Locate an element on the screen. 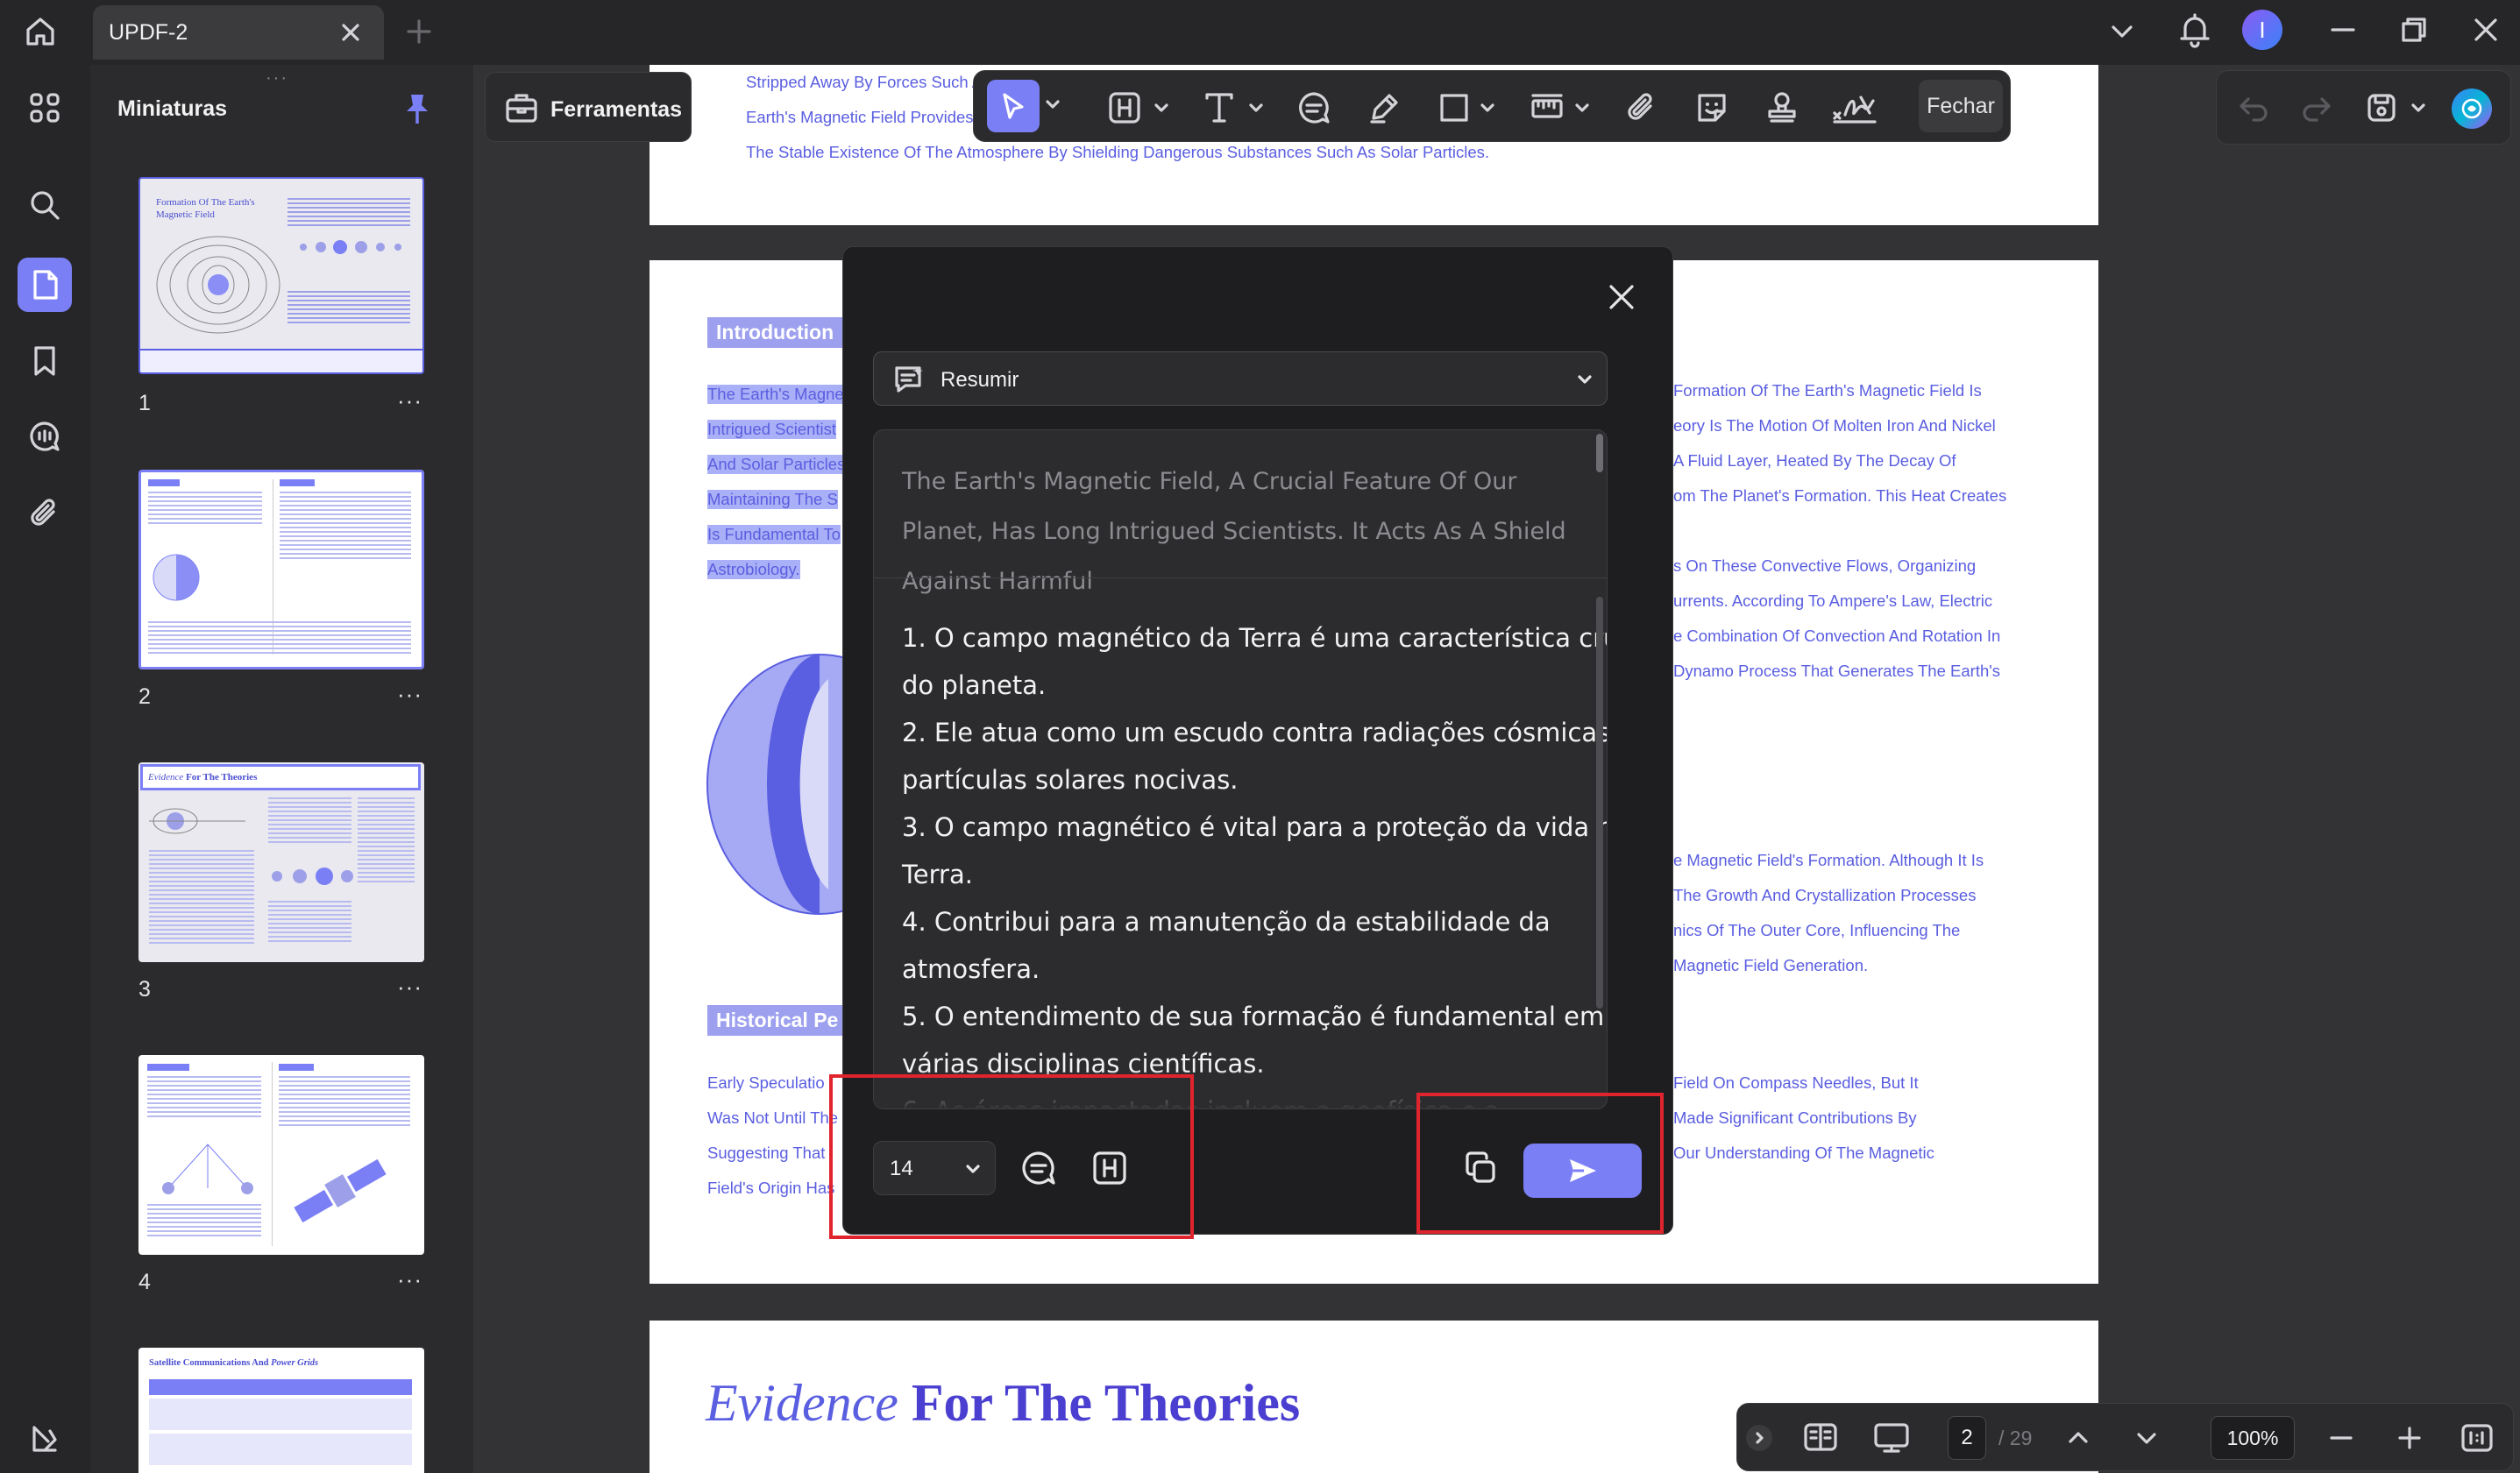 This screenshot has height=1473, width=2520. close-tab-icon is located at coordinates (350, 32).